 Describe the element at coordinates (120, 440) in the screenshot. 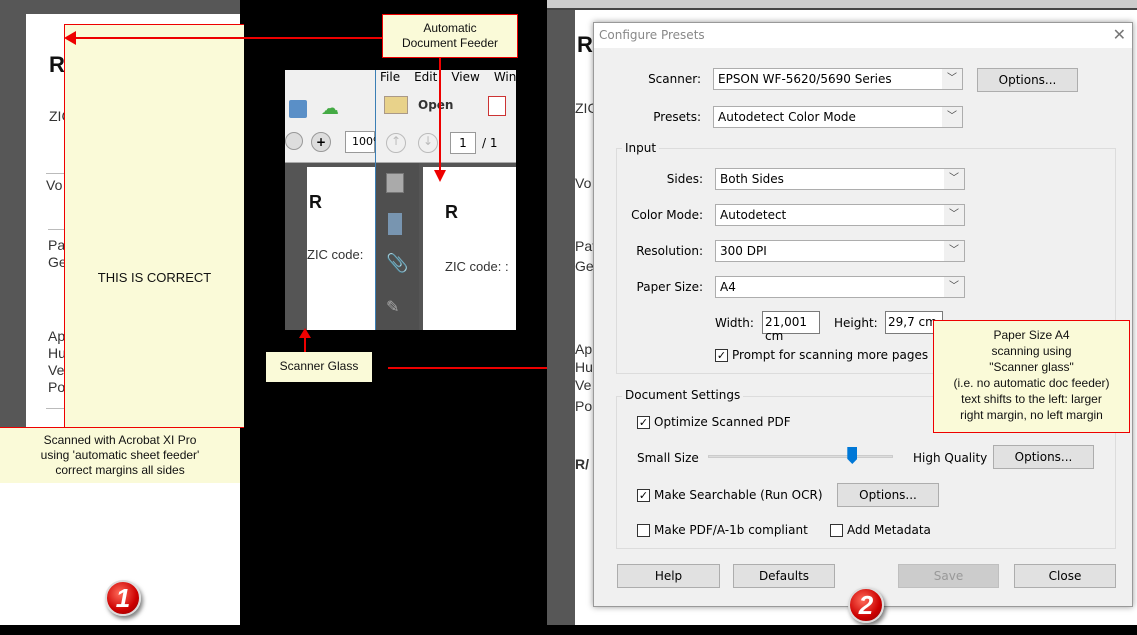

I see `caption-line: Scanned with Acrobat XI Pro` at that location.